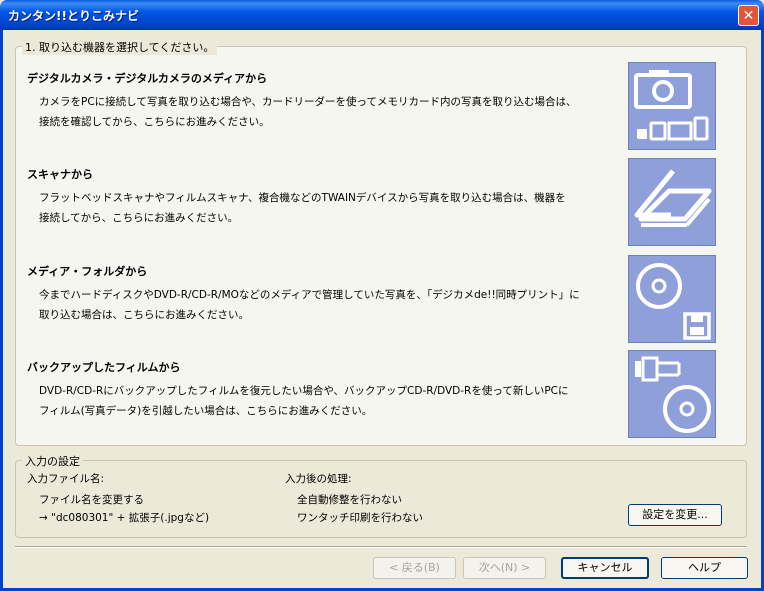 This screenshot has height=591, width=764. I want to click on title-bar: カンタン!!とりこみナビ ✕, so click(382, 15).